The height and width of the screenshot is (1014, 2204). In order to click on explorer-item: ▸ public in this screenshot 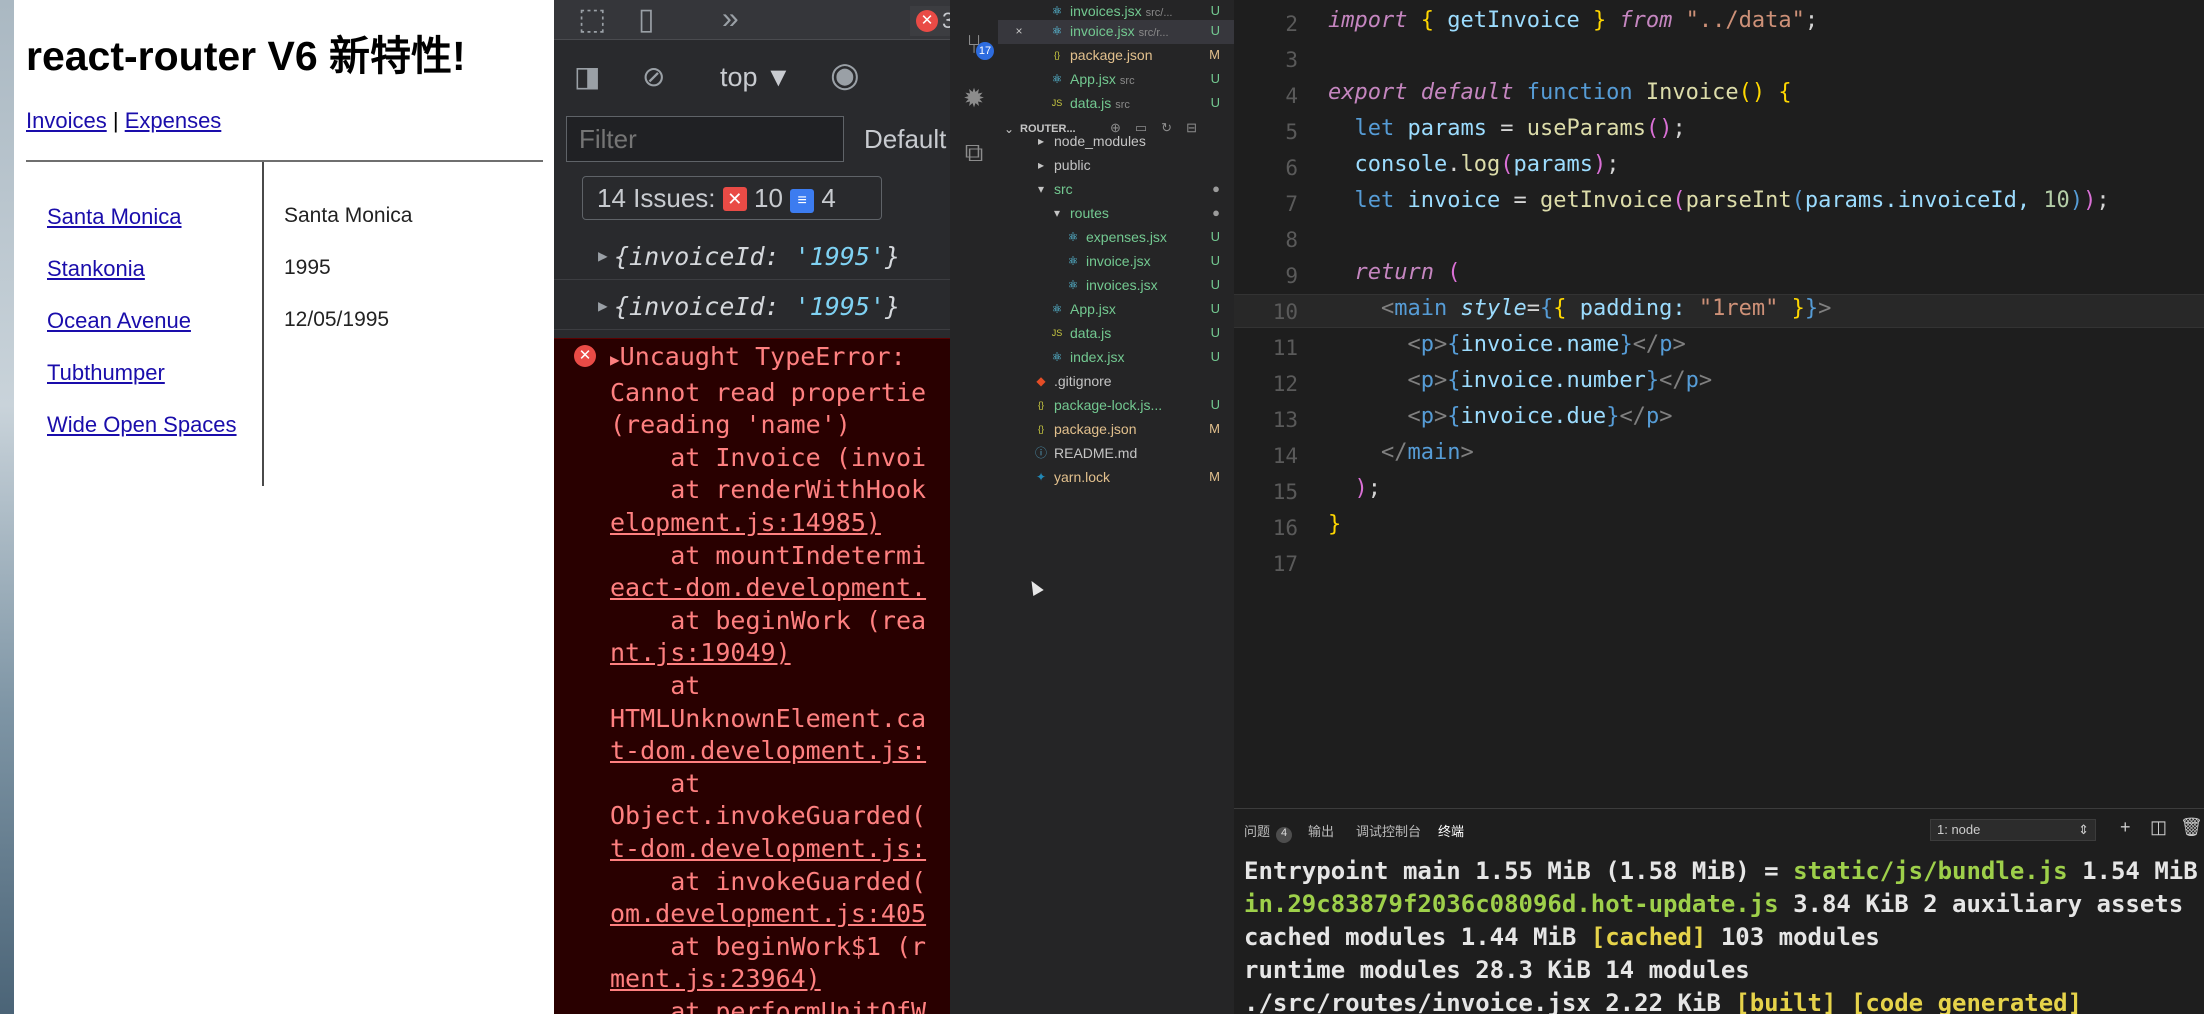, I will do `click(1116, 166)`.